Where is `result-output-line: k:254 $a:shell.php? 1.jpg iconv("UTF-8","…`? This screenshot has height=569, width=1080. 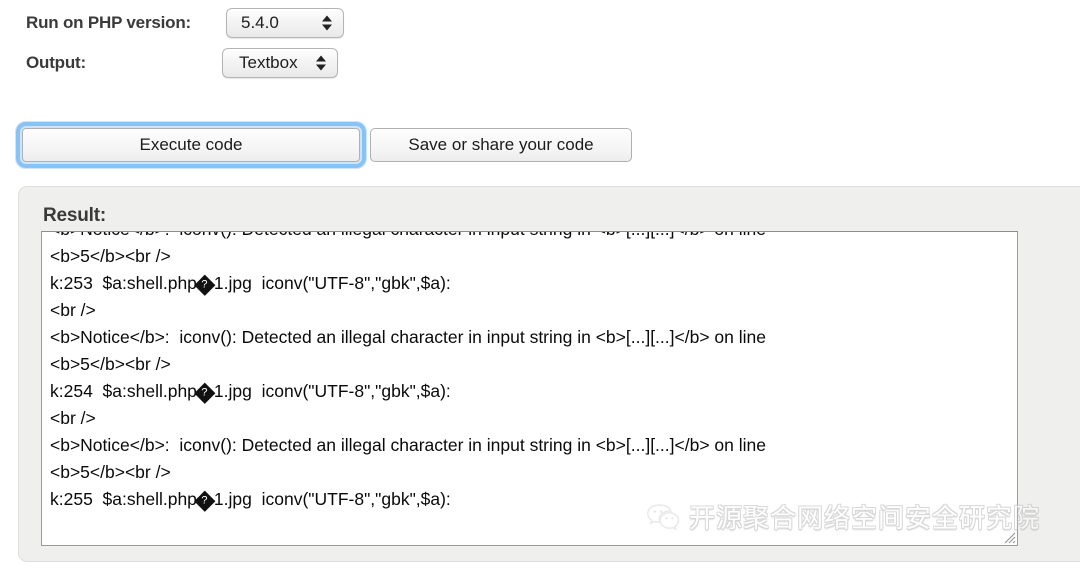 result-output-line: k:254 $a:shell.php? 1.jpg iconv("UTF-8","… is located at coordinates (533, 391).